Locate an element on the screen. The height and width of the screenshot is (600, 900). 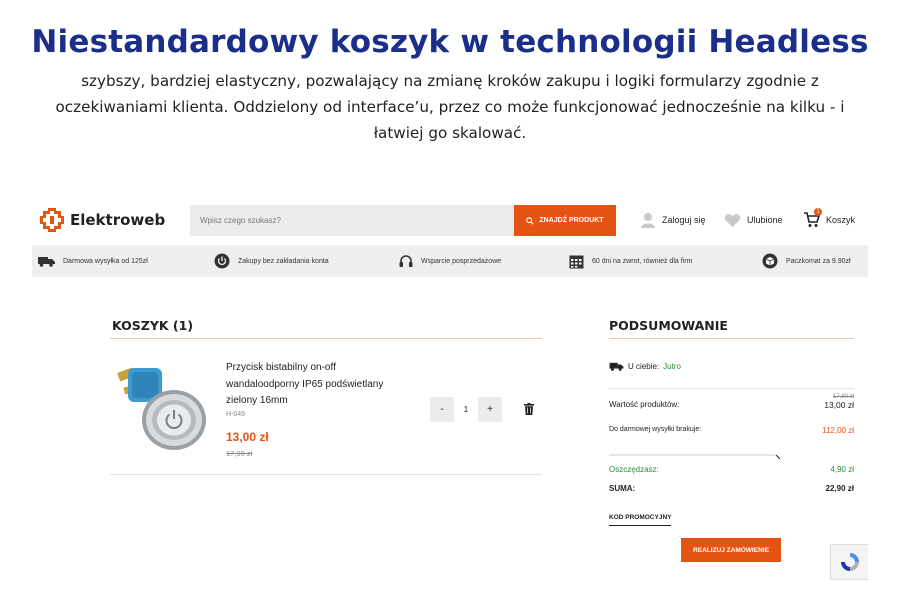
products-value-row: Wartość produktów: 13,00 zł is located at coordinates (731, 405).